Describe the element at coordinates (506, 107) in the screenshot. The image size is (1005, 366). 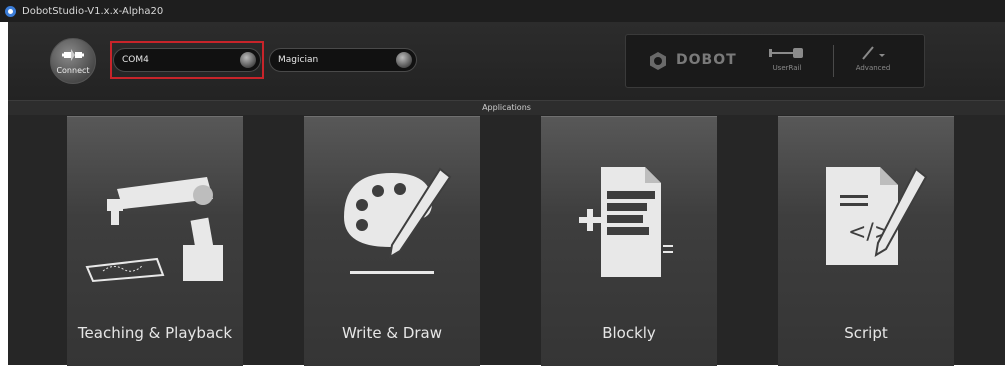
I see `applications-header: Applications` at that location.